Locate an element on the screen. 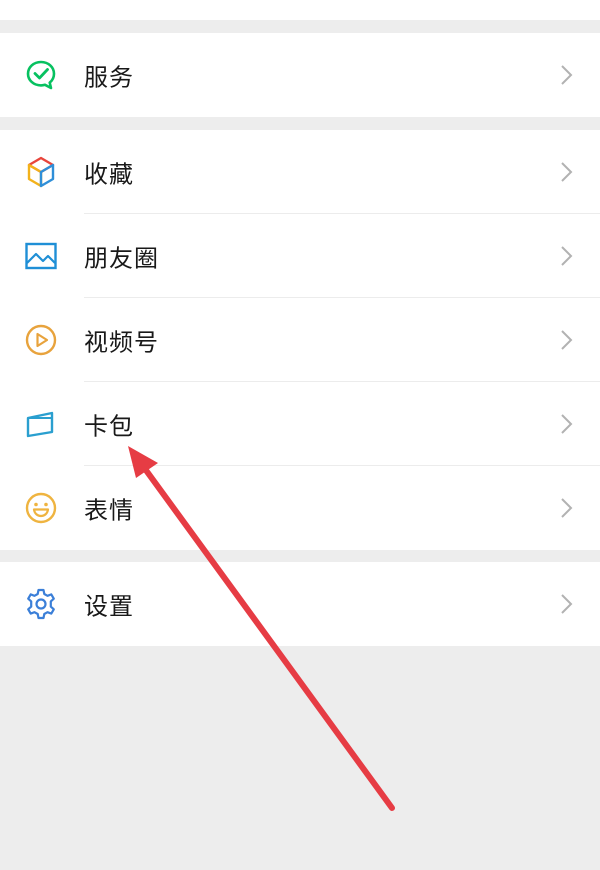 This screenshot has width=600, height=870. menu-item-stickers: 表情 is located at coordinates (300, 508).